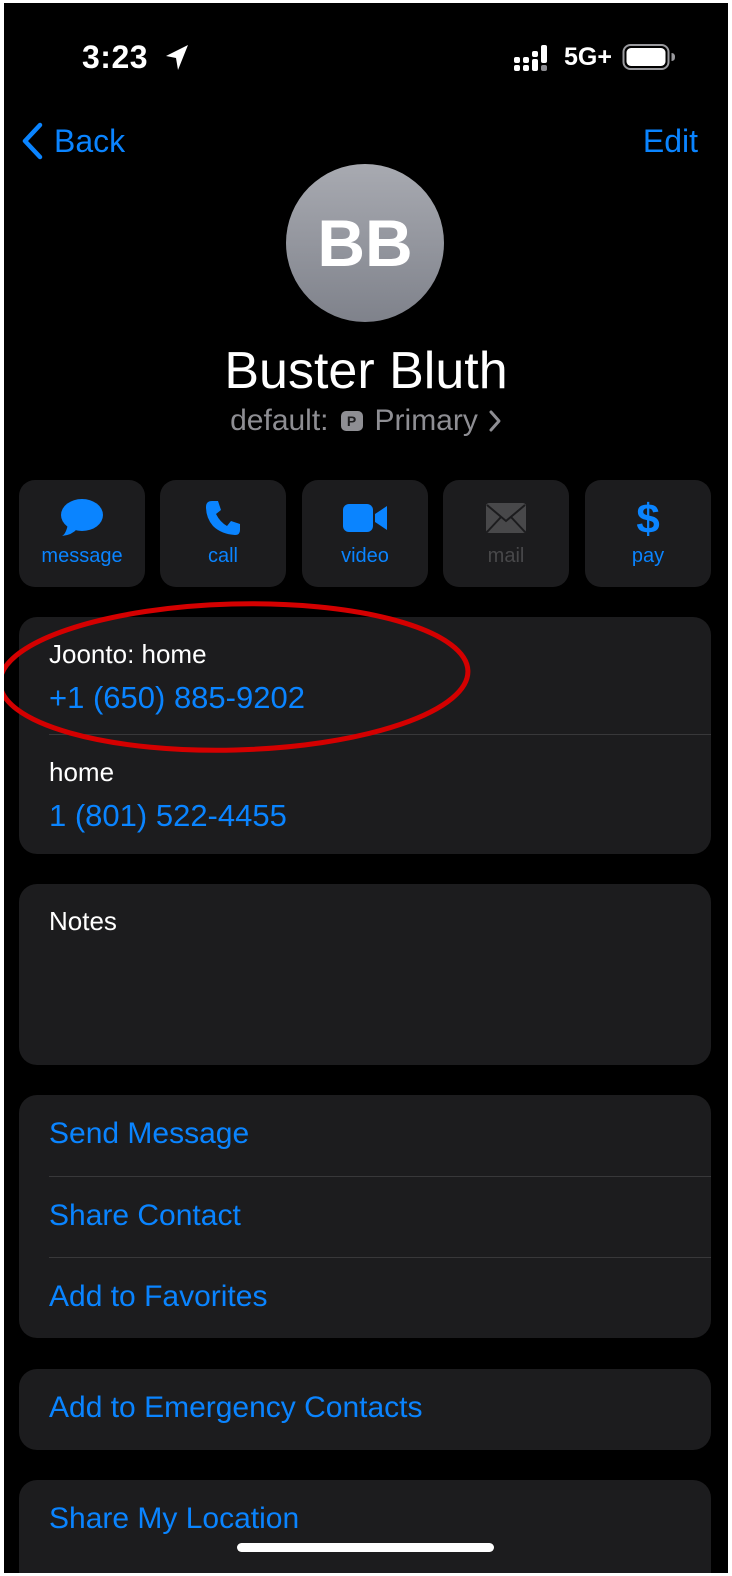 Image resolution: width=732 pixels, height=1576 pixels. Describe the element at coordinates (366, 421) in the screenshot. I see `default-line-button: default: P Primary` at that location.